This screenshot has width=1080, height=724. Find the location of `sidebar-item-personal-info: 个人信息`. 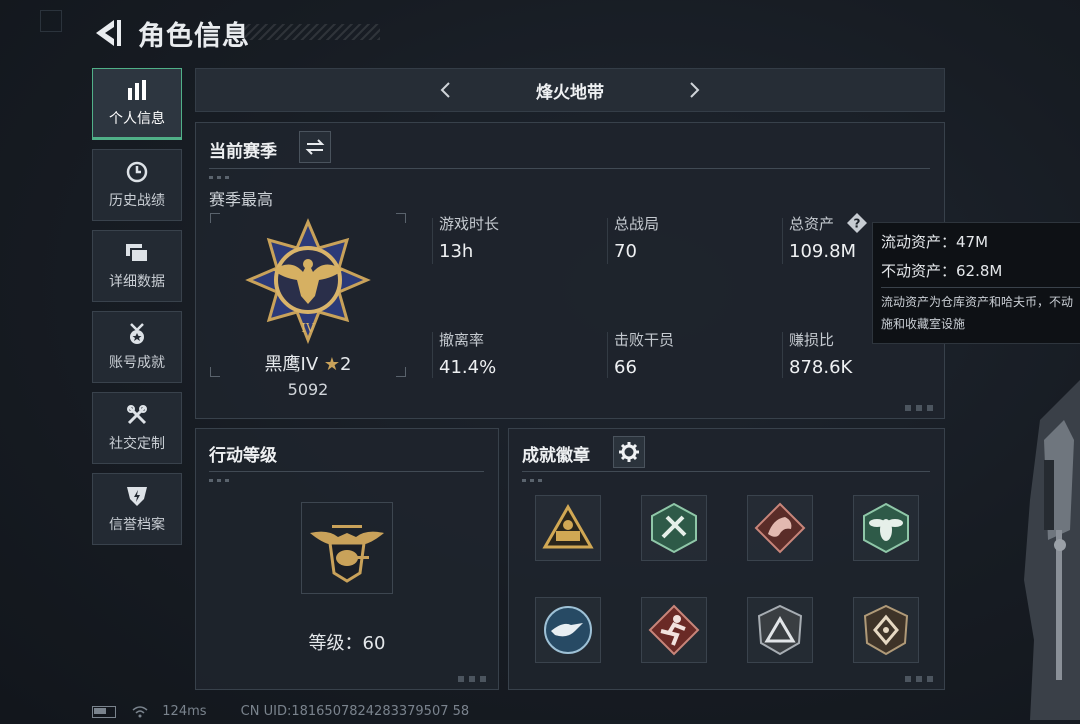

sidebar-item-personal-info: 个人信息 is located at coordinates (137, 104).